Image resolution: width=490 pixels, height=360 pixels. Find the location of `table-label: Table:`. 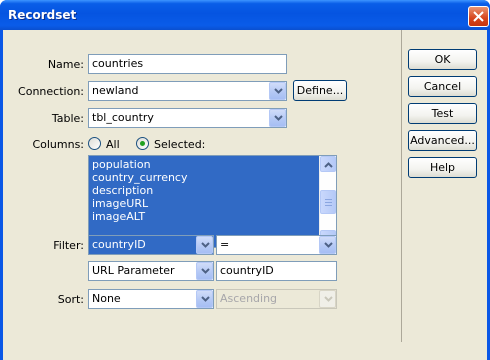

table-label: Table: is located at coordinates (67, 118).